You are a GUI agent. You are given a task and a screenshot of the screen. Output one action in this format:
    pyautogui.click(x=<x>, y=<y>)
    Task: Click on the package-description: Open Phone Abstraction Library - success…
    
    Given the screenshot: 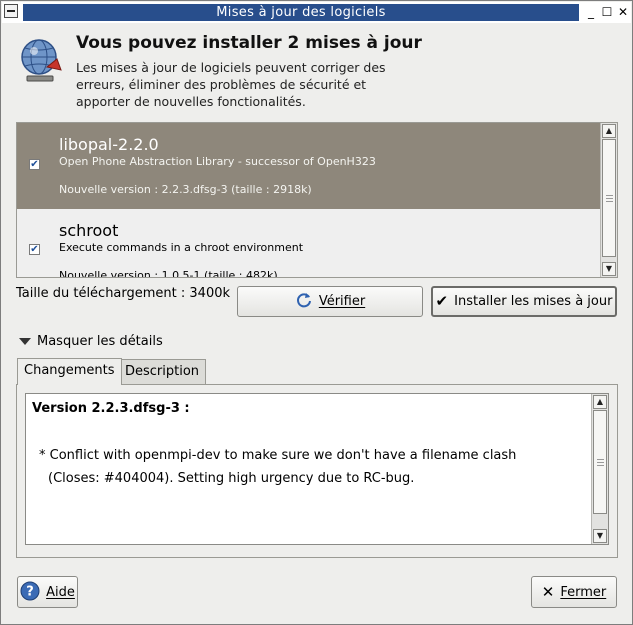 What is the action you would take?
    pyautogui.click(x=217, y=161)
    